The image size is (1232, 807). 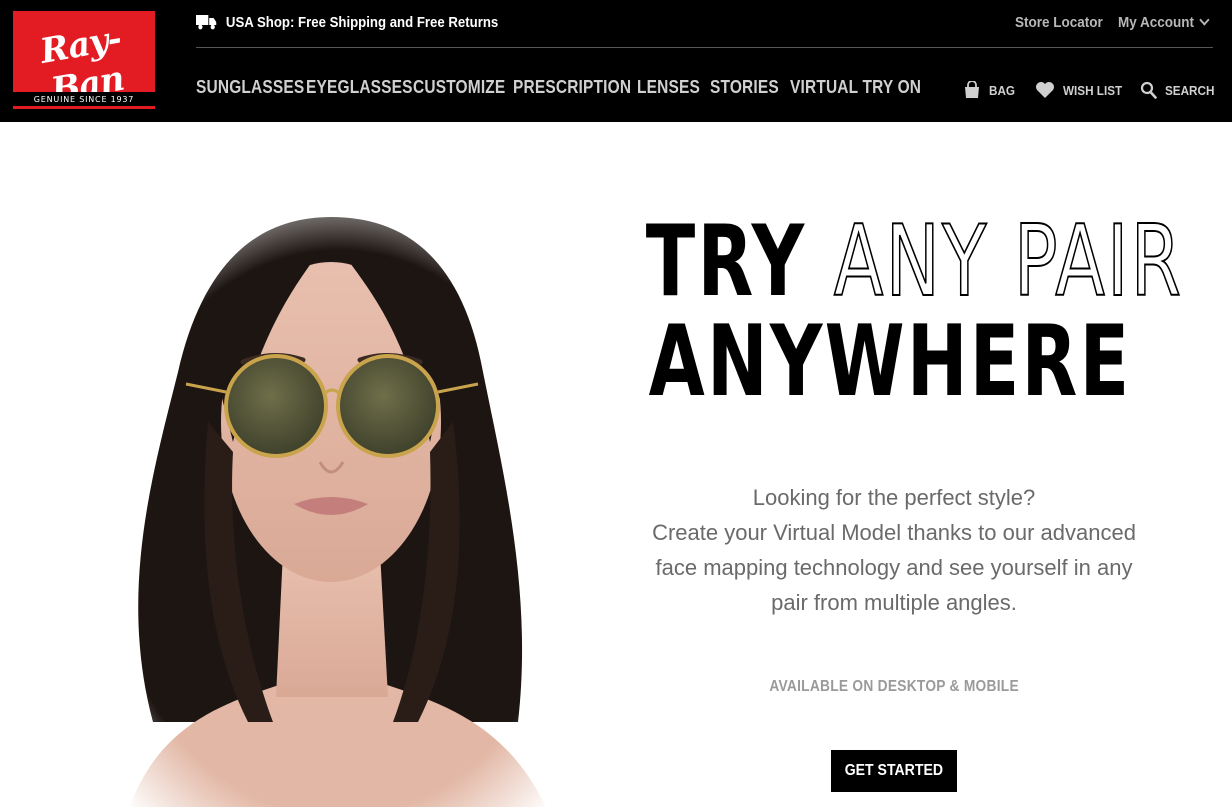 I want to click on search-button: SEARCH, so click(x=1180, y=90).